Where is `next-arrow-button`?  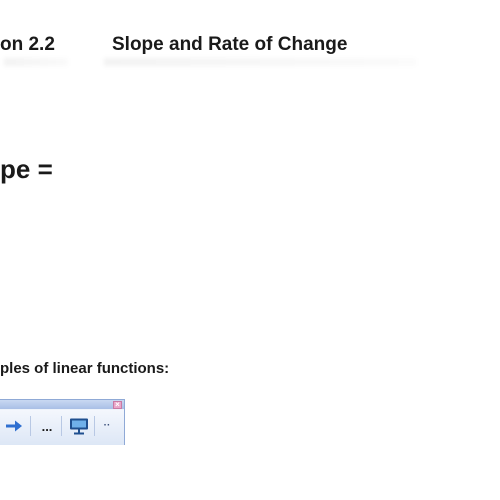
next-arrow-button is located at coordinates (14, 426).